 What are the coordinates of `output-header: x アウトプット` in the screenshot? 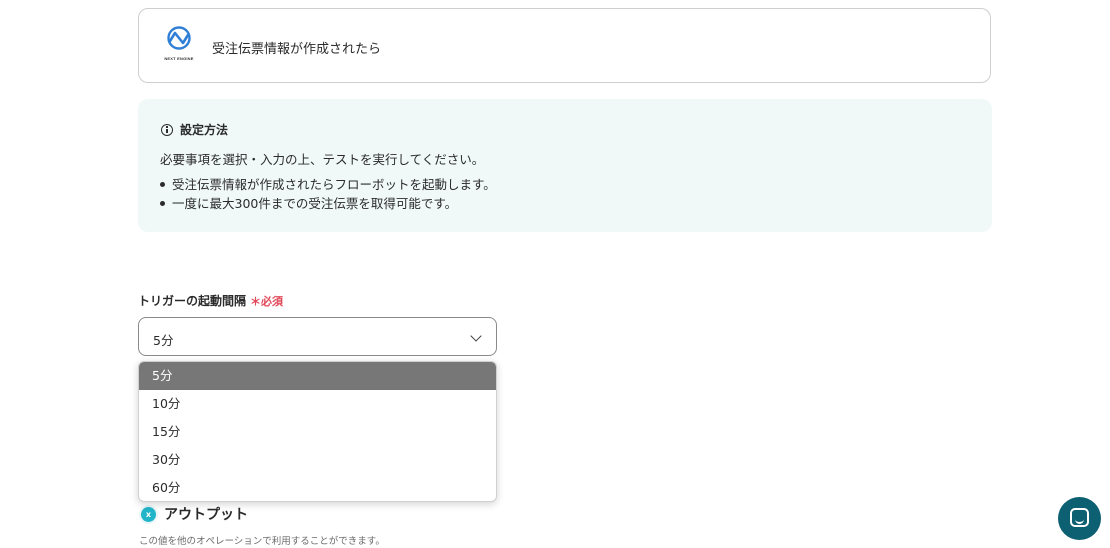 It's located at (193, 514).